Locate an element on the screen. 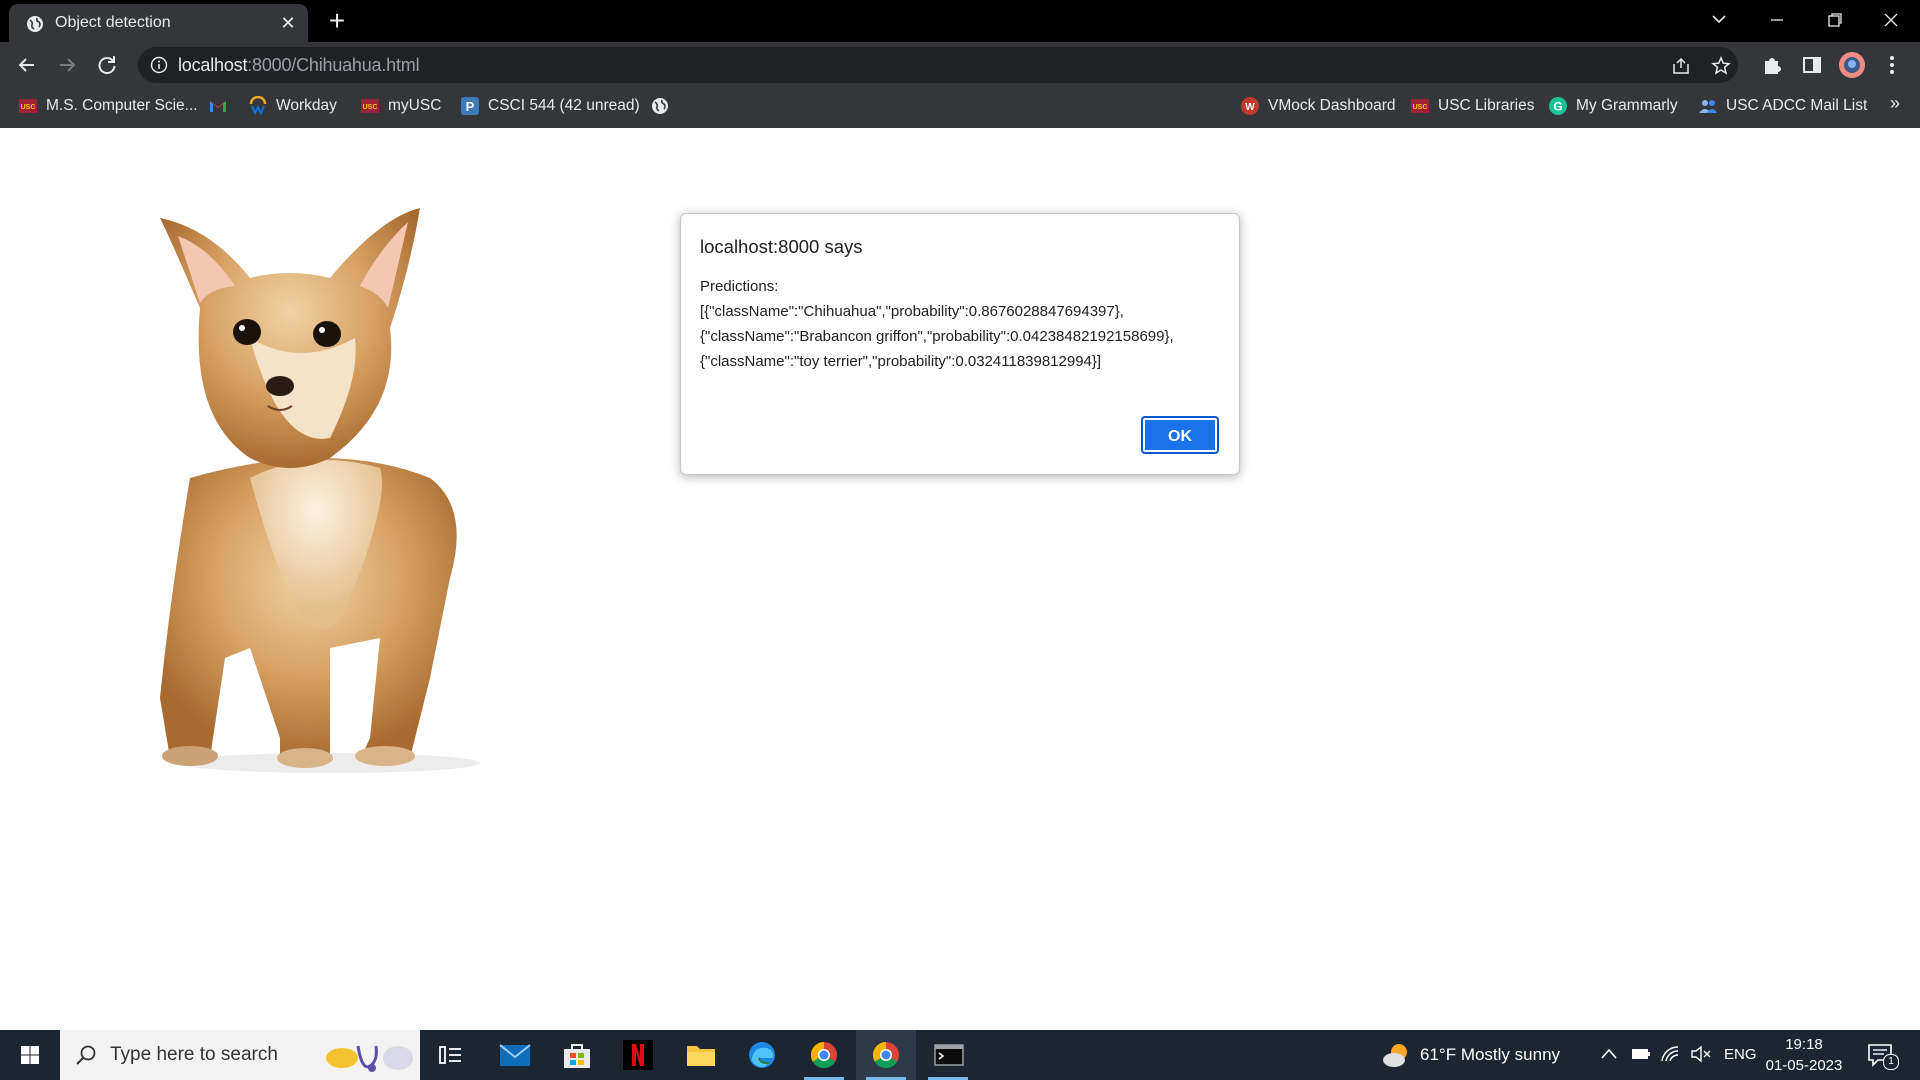 This screenshot has width=1920, height=1080. folder-icon is located at coordinates (701, 1056).